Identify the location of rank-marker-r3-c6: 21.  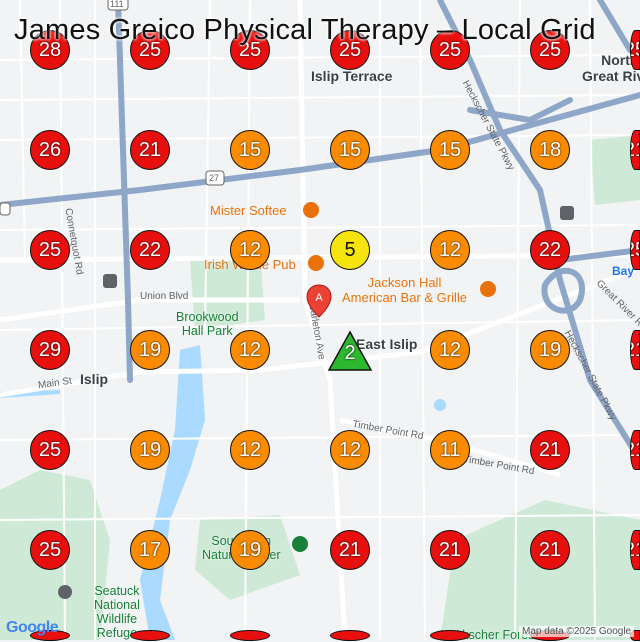
(635, 350).